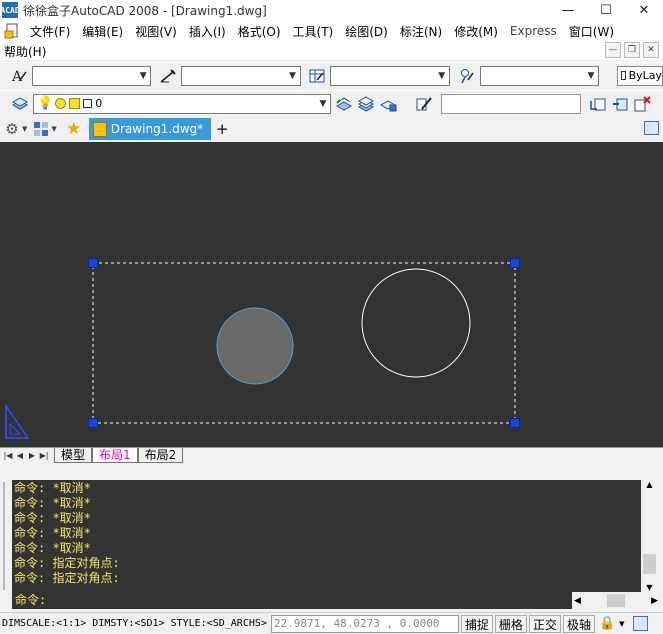 The image size is (663, 634). What do you see at coordinates (640, 75) in the screenshot?
I see `bylayer-combo: ByLay` at bounding box center [640, 75].